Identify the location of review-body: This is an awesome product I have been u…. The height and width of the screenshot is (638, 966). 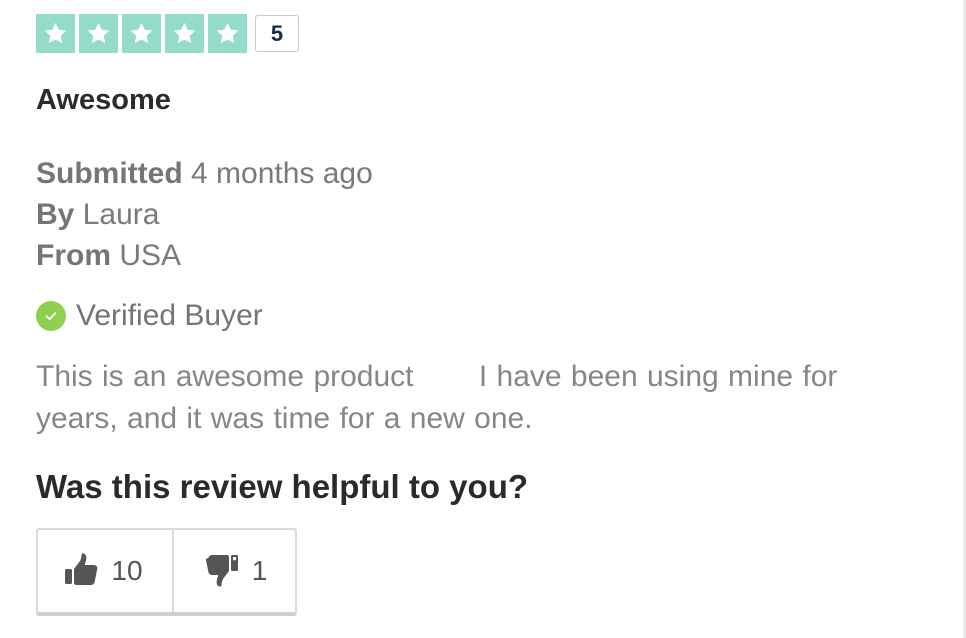
(466, 398).